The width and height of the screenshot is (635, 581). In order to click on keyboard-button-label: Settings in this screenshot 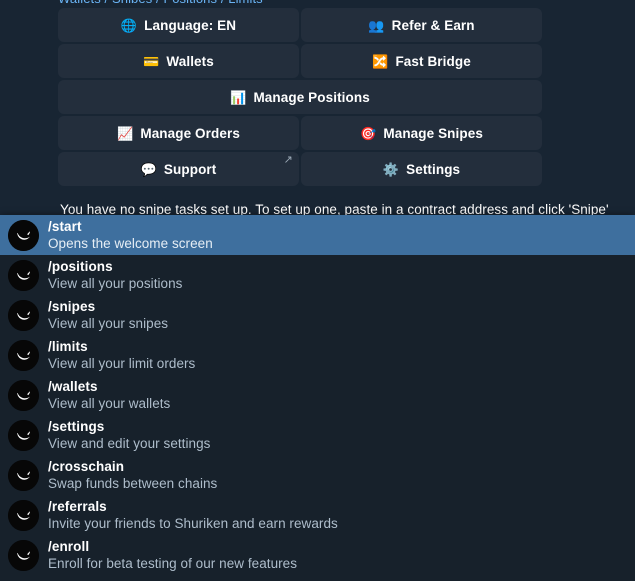, I will do `click(433, 169)`.